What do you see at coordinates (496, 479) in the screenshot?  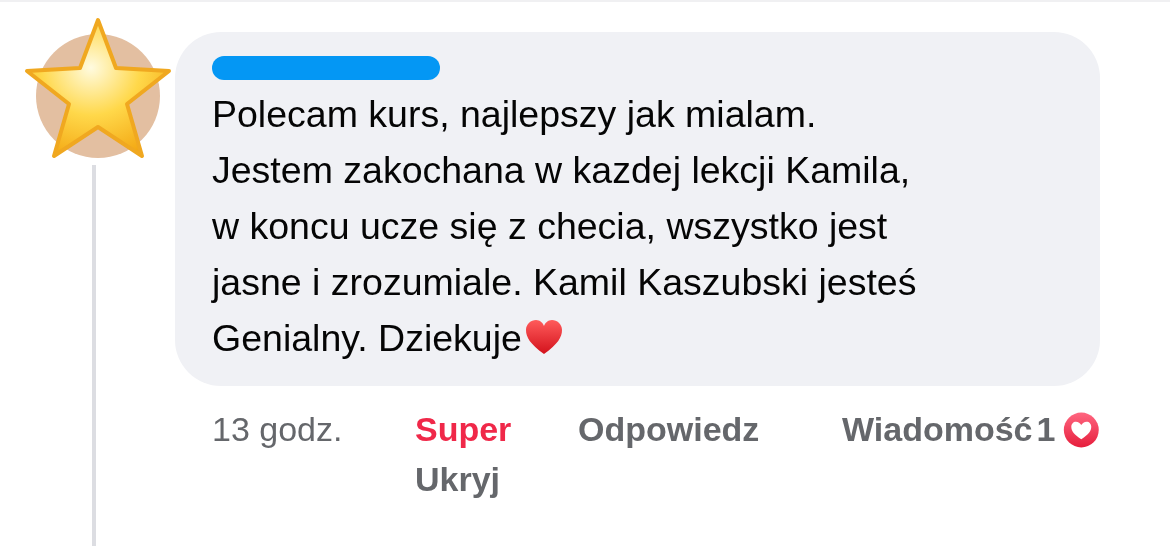 I see `hide-button: Ukryj` at bounding box center [496, 479].